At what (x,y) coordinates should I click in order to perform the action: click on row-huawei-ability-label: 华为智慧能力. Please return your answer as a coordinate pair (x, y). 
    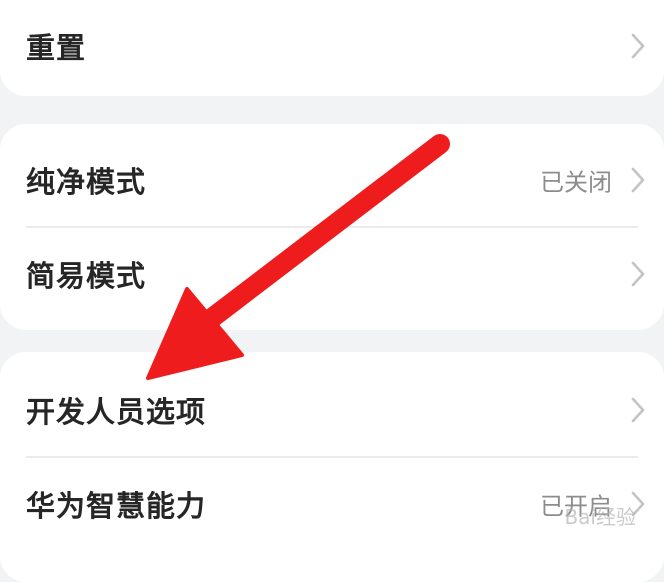
    Looking at the image, I should click on (116, 506).